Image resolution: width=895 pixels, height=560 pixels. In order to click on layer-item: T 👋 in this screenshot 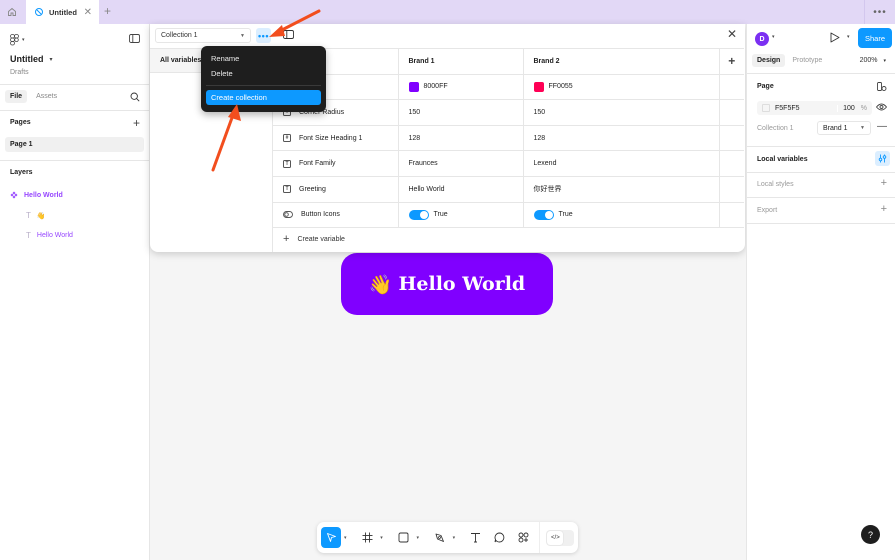, I will do `click(36, 215)`.